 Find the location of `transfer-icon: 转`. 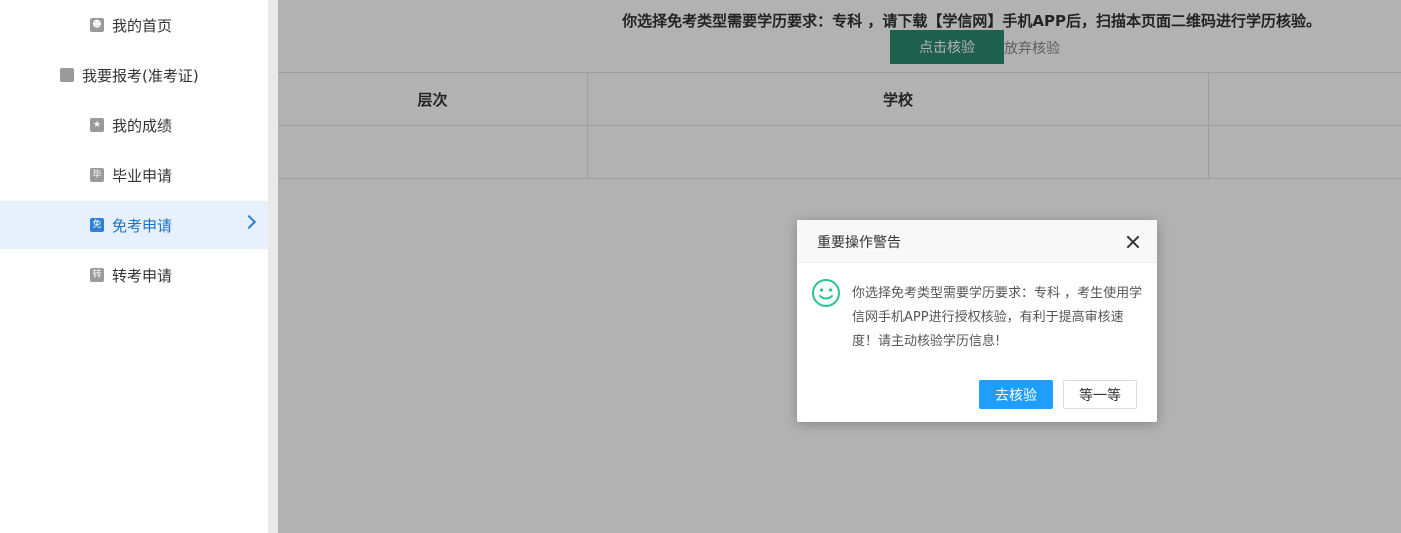

transfer-icon: 转 is located at coordinates (97, 275).